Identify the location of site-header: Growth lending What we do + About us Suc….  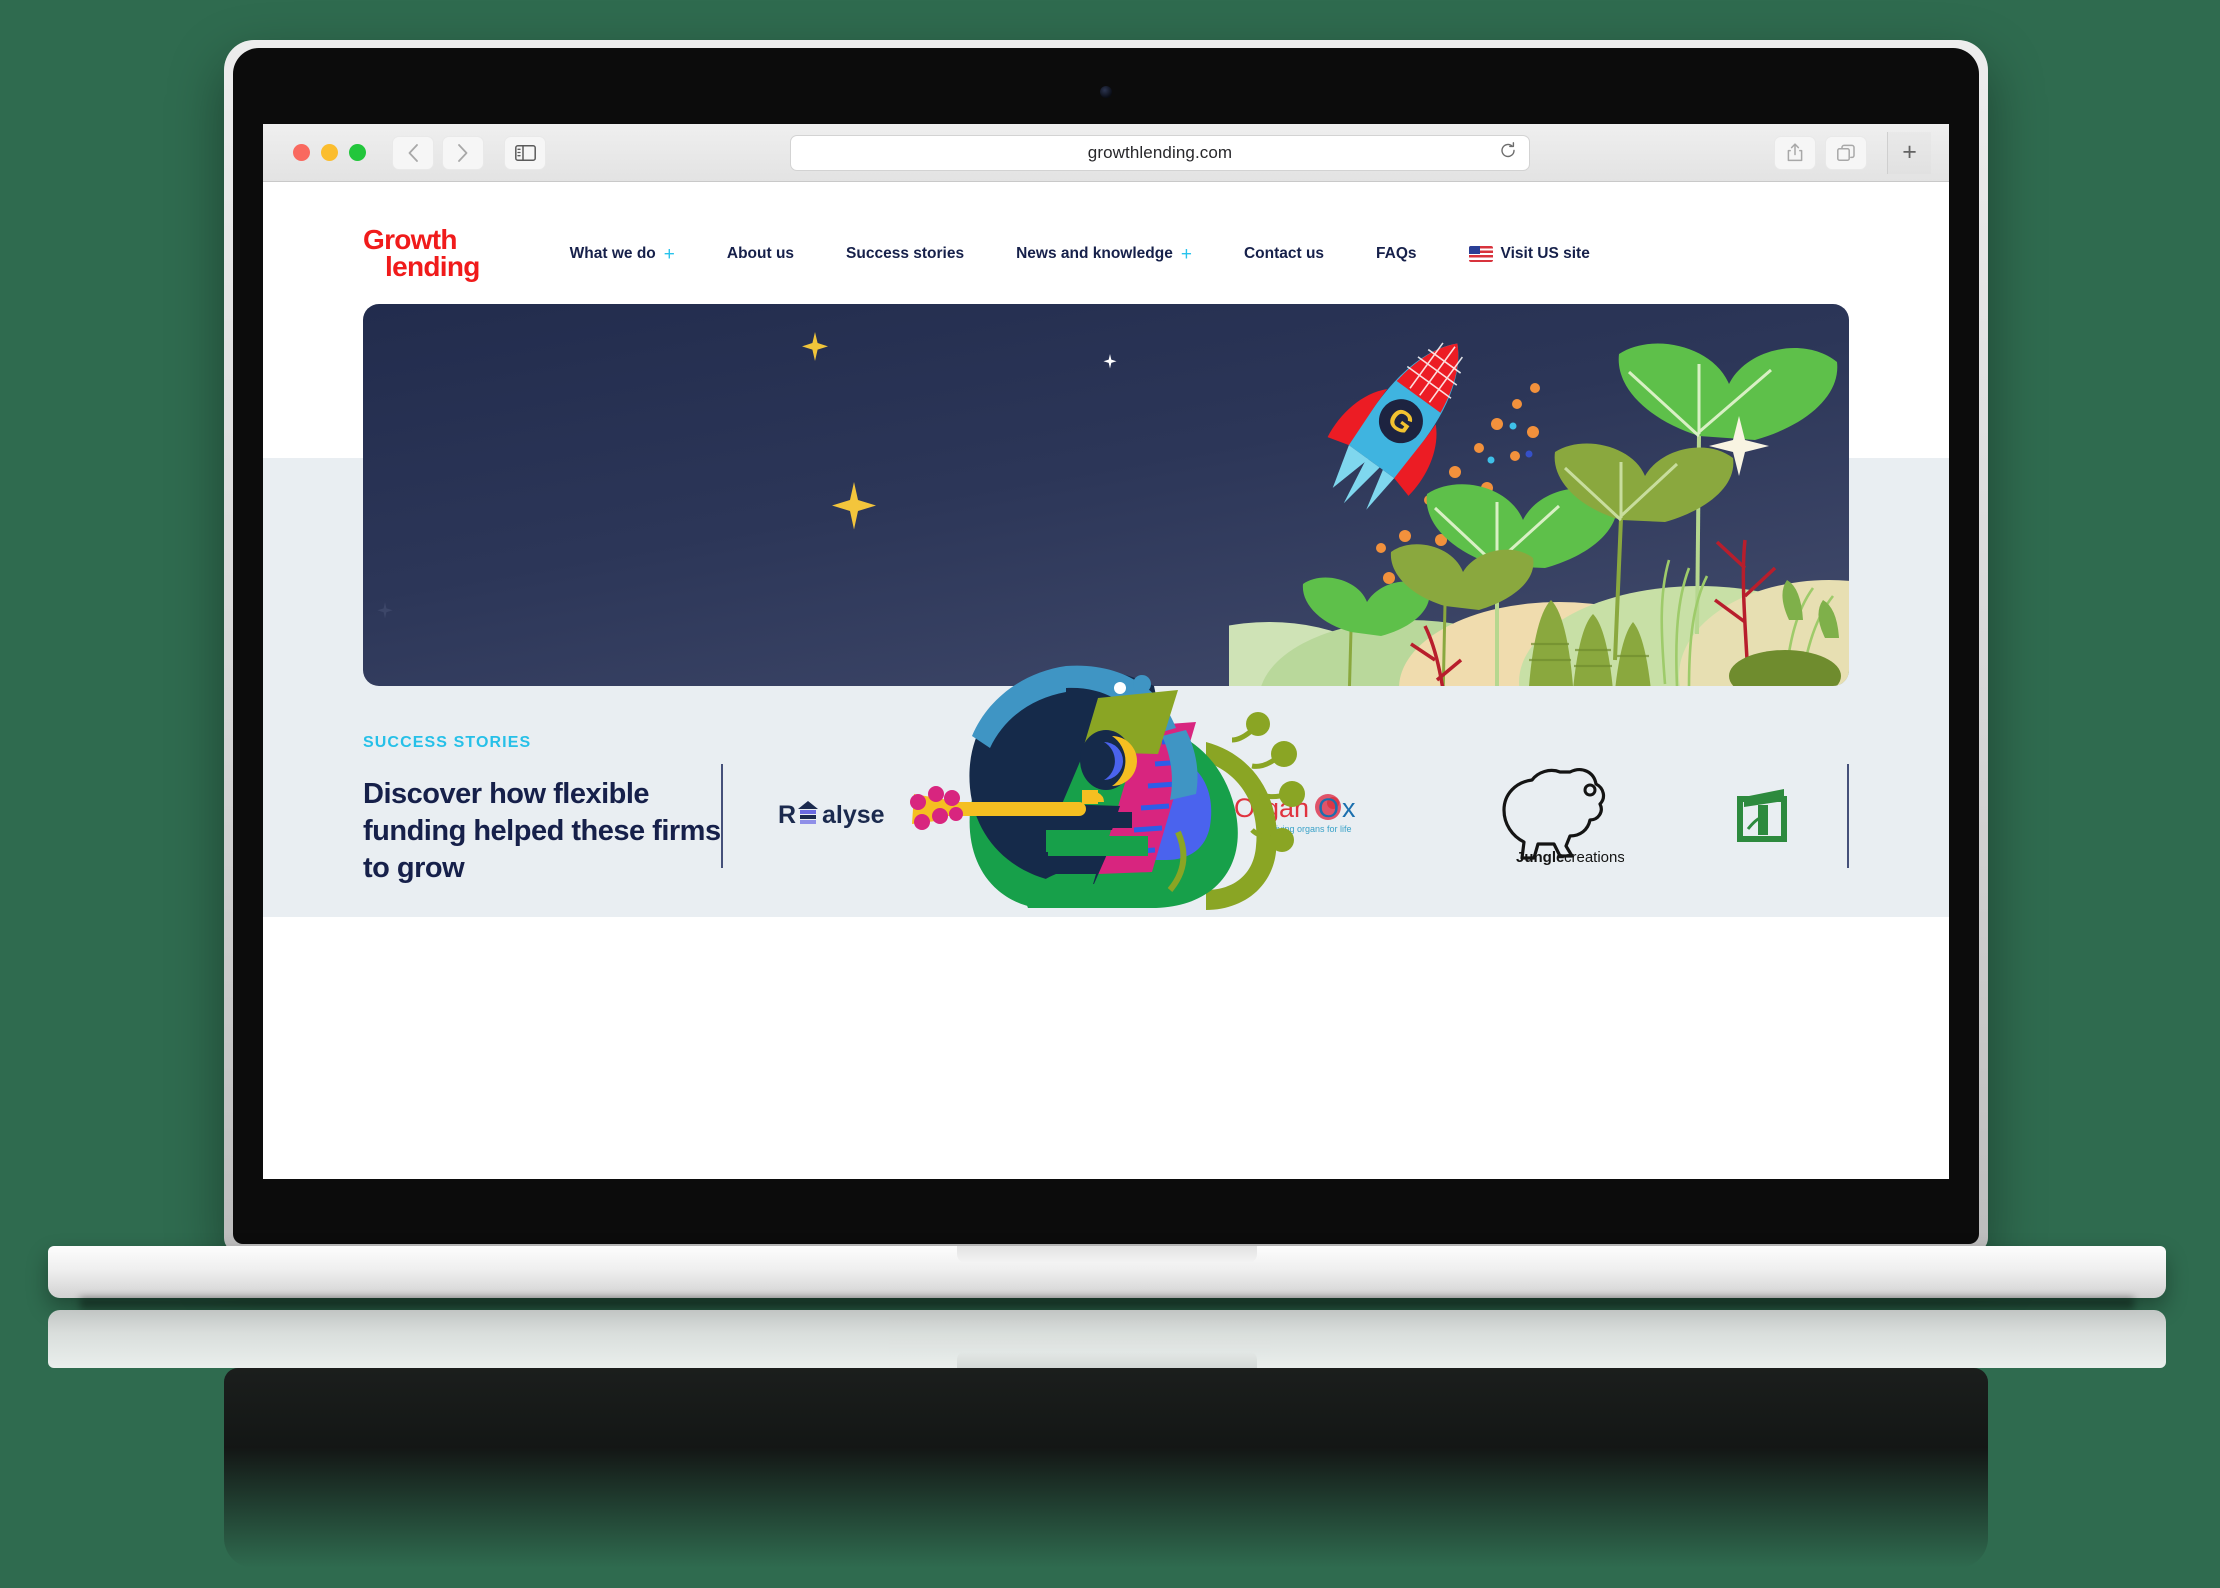
(1106, 237).